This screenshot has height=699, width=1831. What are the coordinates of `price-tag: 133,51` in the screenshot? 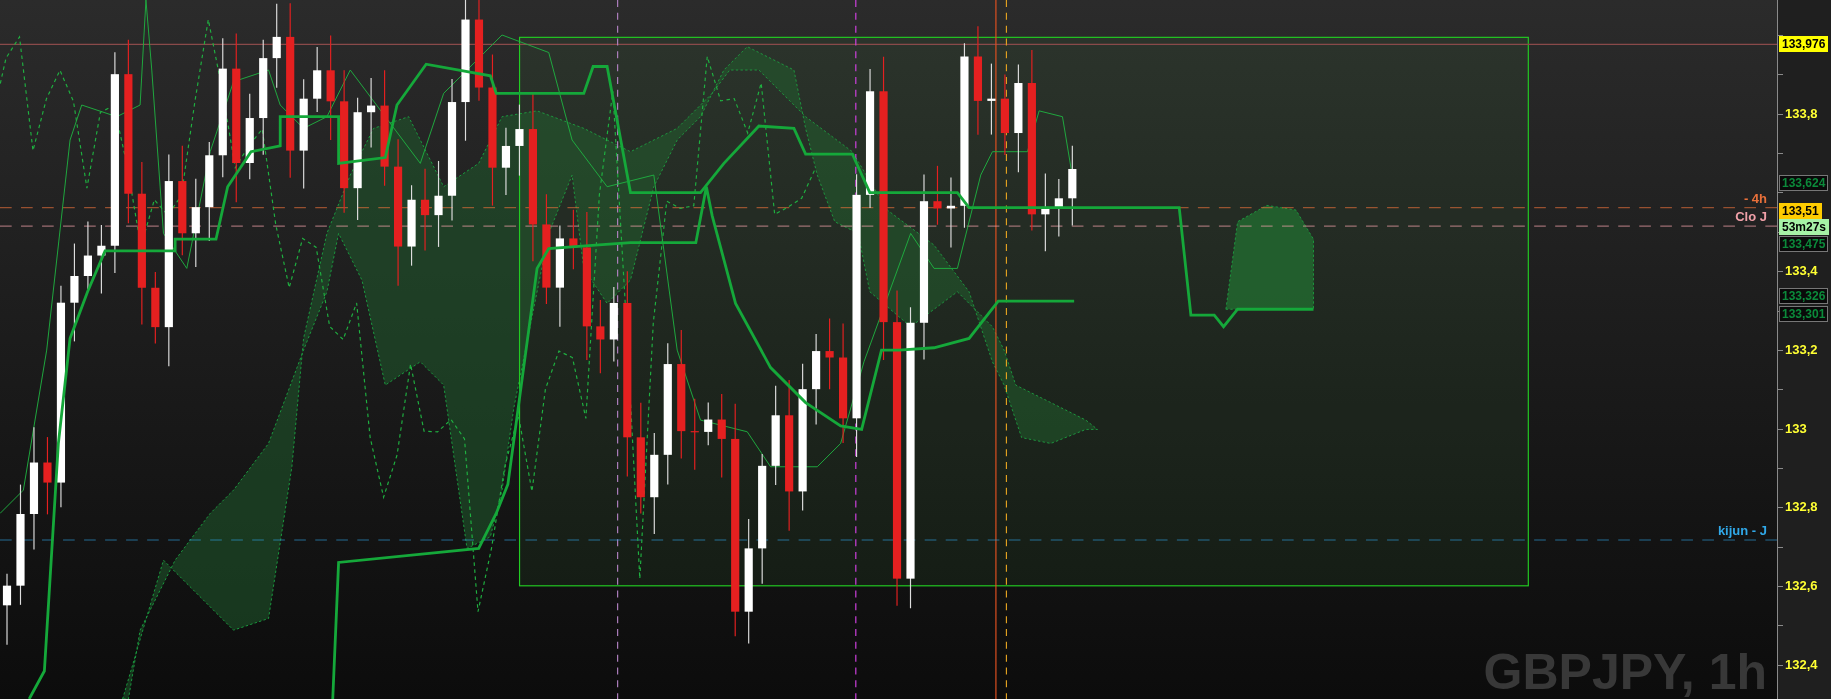 It's located at (1800, 210).